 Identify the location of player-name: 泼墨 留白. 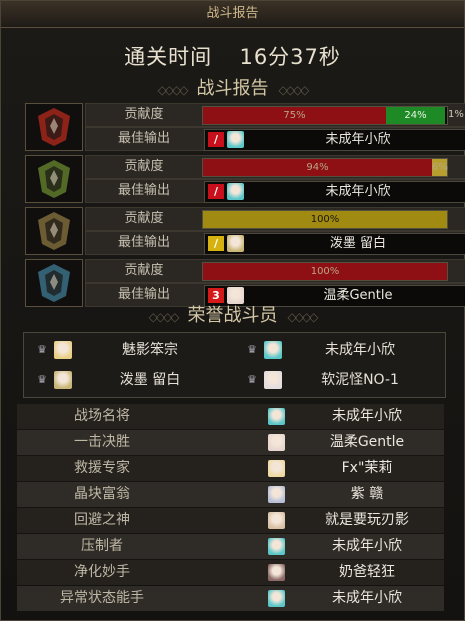
(358, 243).